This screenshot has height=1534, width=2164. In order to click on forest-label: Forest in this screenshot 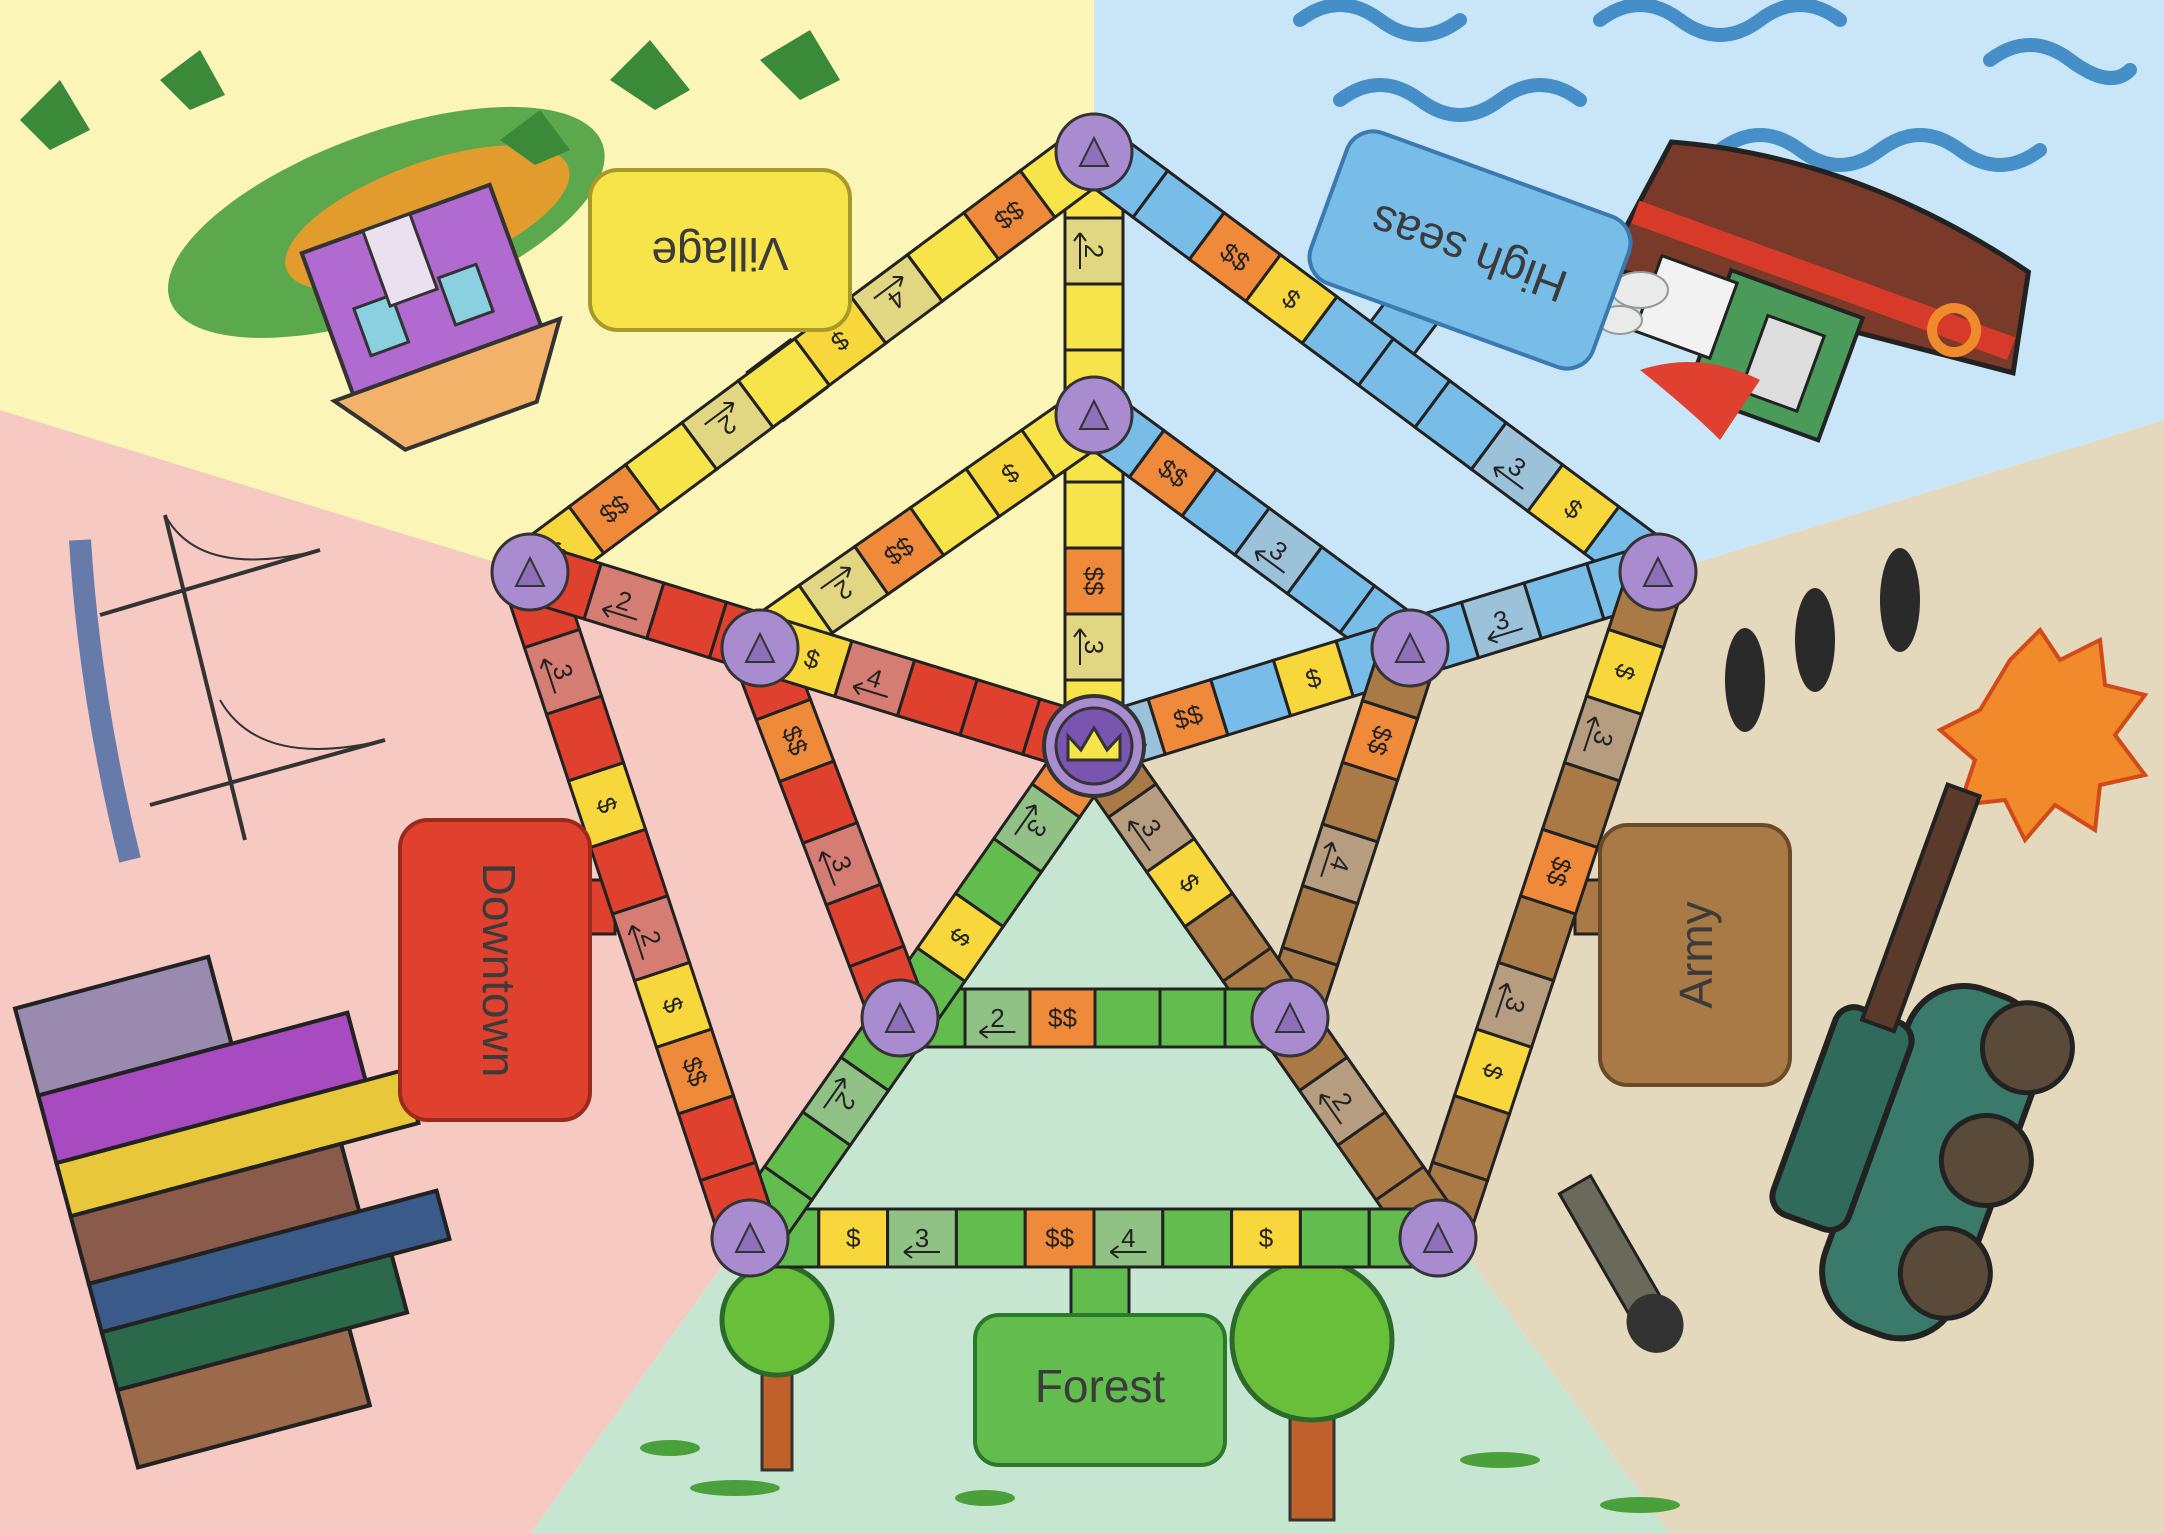, I will do `click(1100, 1386)`.